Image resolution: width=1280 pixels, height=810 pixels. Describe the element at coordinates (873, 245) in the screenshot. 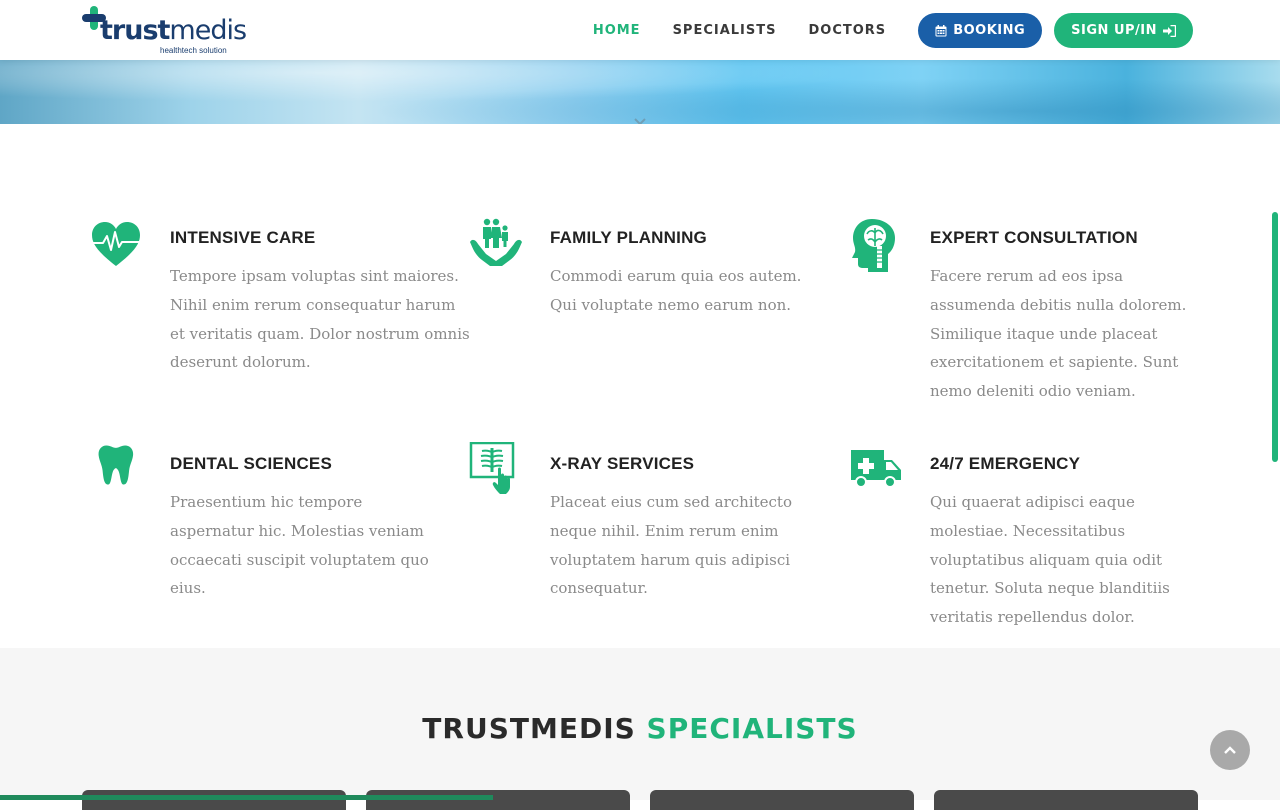

I see `brain-head-icon` at that location.